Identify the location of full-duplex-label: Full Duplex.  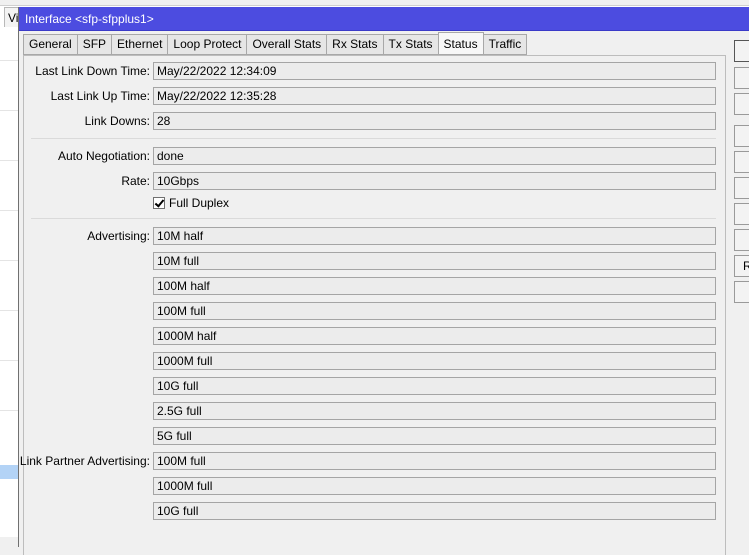
(199, 203).